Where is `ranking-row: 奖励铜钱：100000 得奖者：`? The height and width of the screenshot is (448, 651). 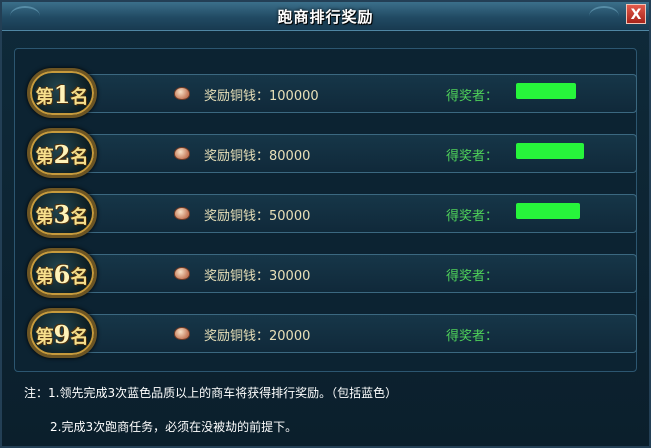
ranking-row: 奖励铜钱：100000 得奖者： is located at coordinates (346, 93).